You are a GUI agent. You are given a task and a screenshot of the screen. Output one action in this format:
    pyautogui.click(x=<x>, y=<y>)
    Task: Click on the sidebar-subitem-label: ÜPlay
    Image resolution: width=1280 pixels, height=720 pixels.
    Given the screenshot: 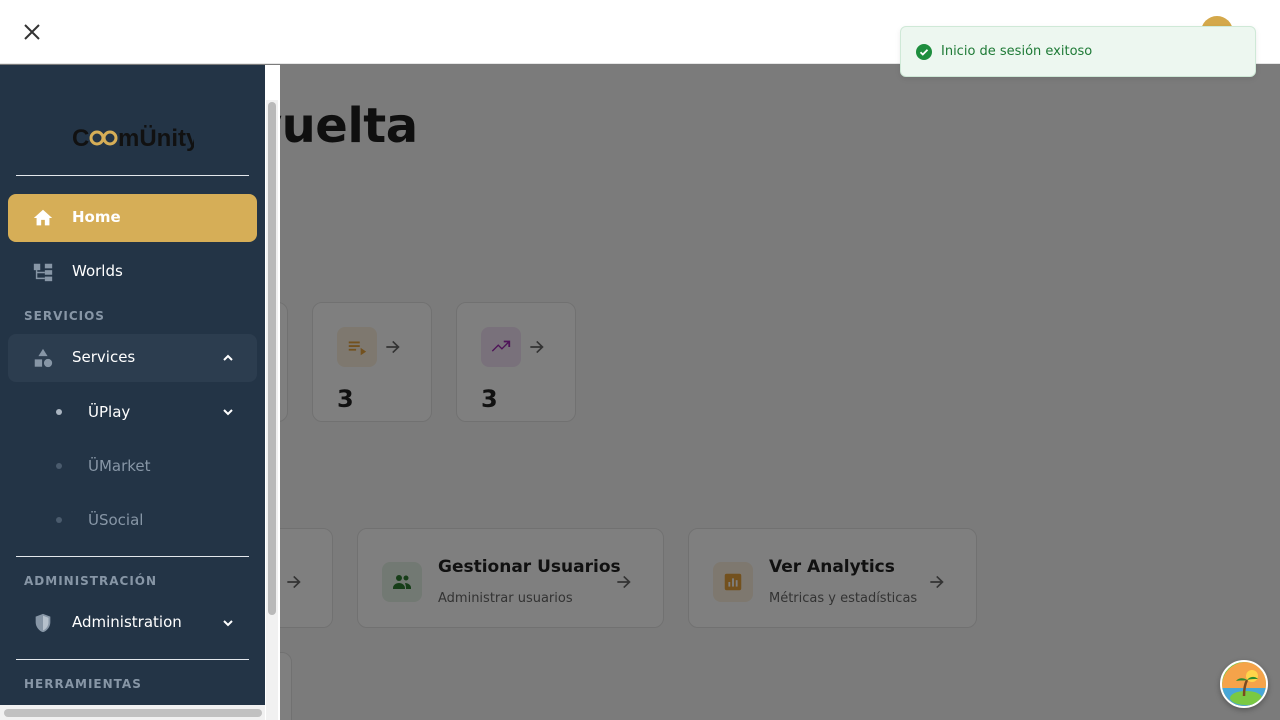 What is the action you would take?
    pyautogui.click(x=109, y=412)
    